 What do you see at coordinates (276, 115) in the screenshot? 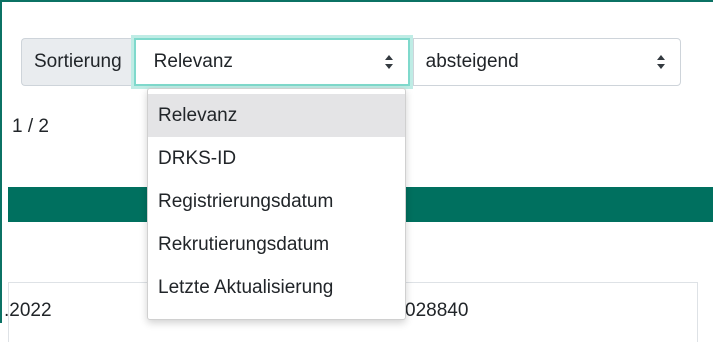
I see `dropdown-option-relevanz: Relevanz` at bounding box center [276, 115].